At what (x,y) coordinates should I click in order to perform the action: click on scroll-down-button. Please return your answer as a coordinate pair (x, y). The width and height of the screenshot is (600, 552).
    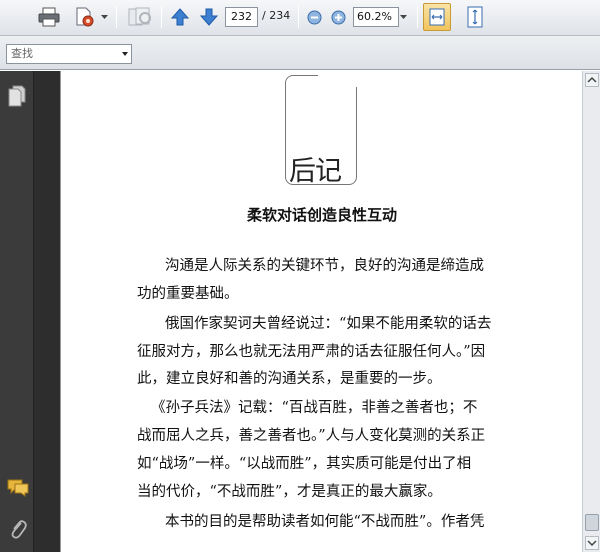
    Looking at the image, I should click on (592, 543).